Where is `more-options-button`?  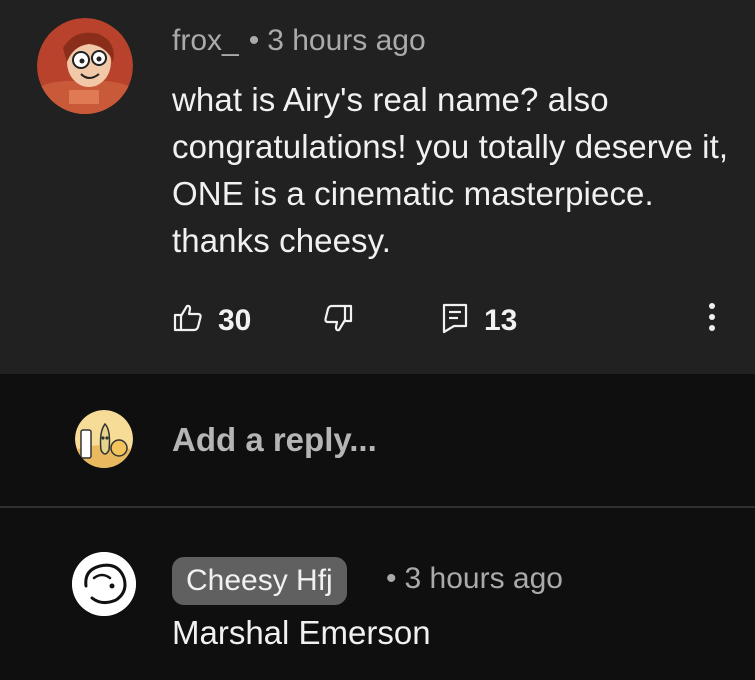 more-options-button is located at coordinates (712, 318).